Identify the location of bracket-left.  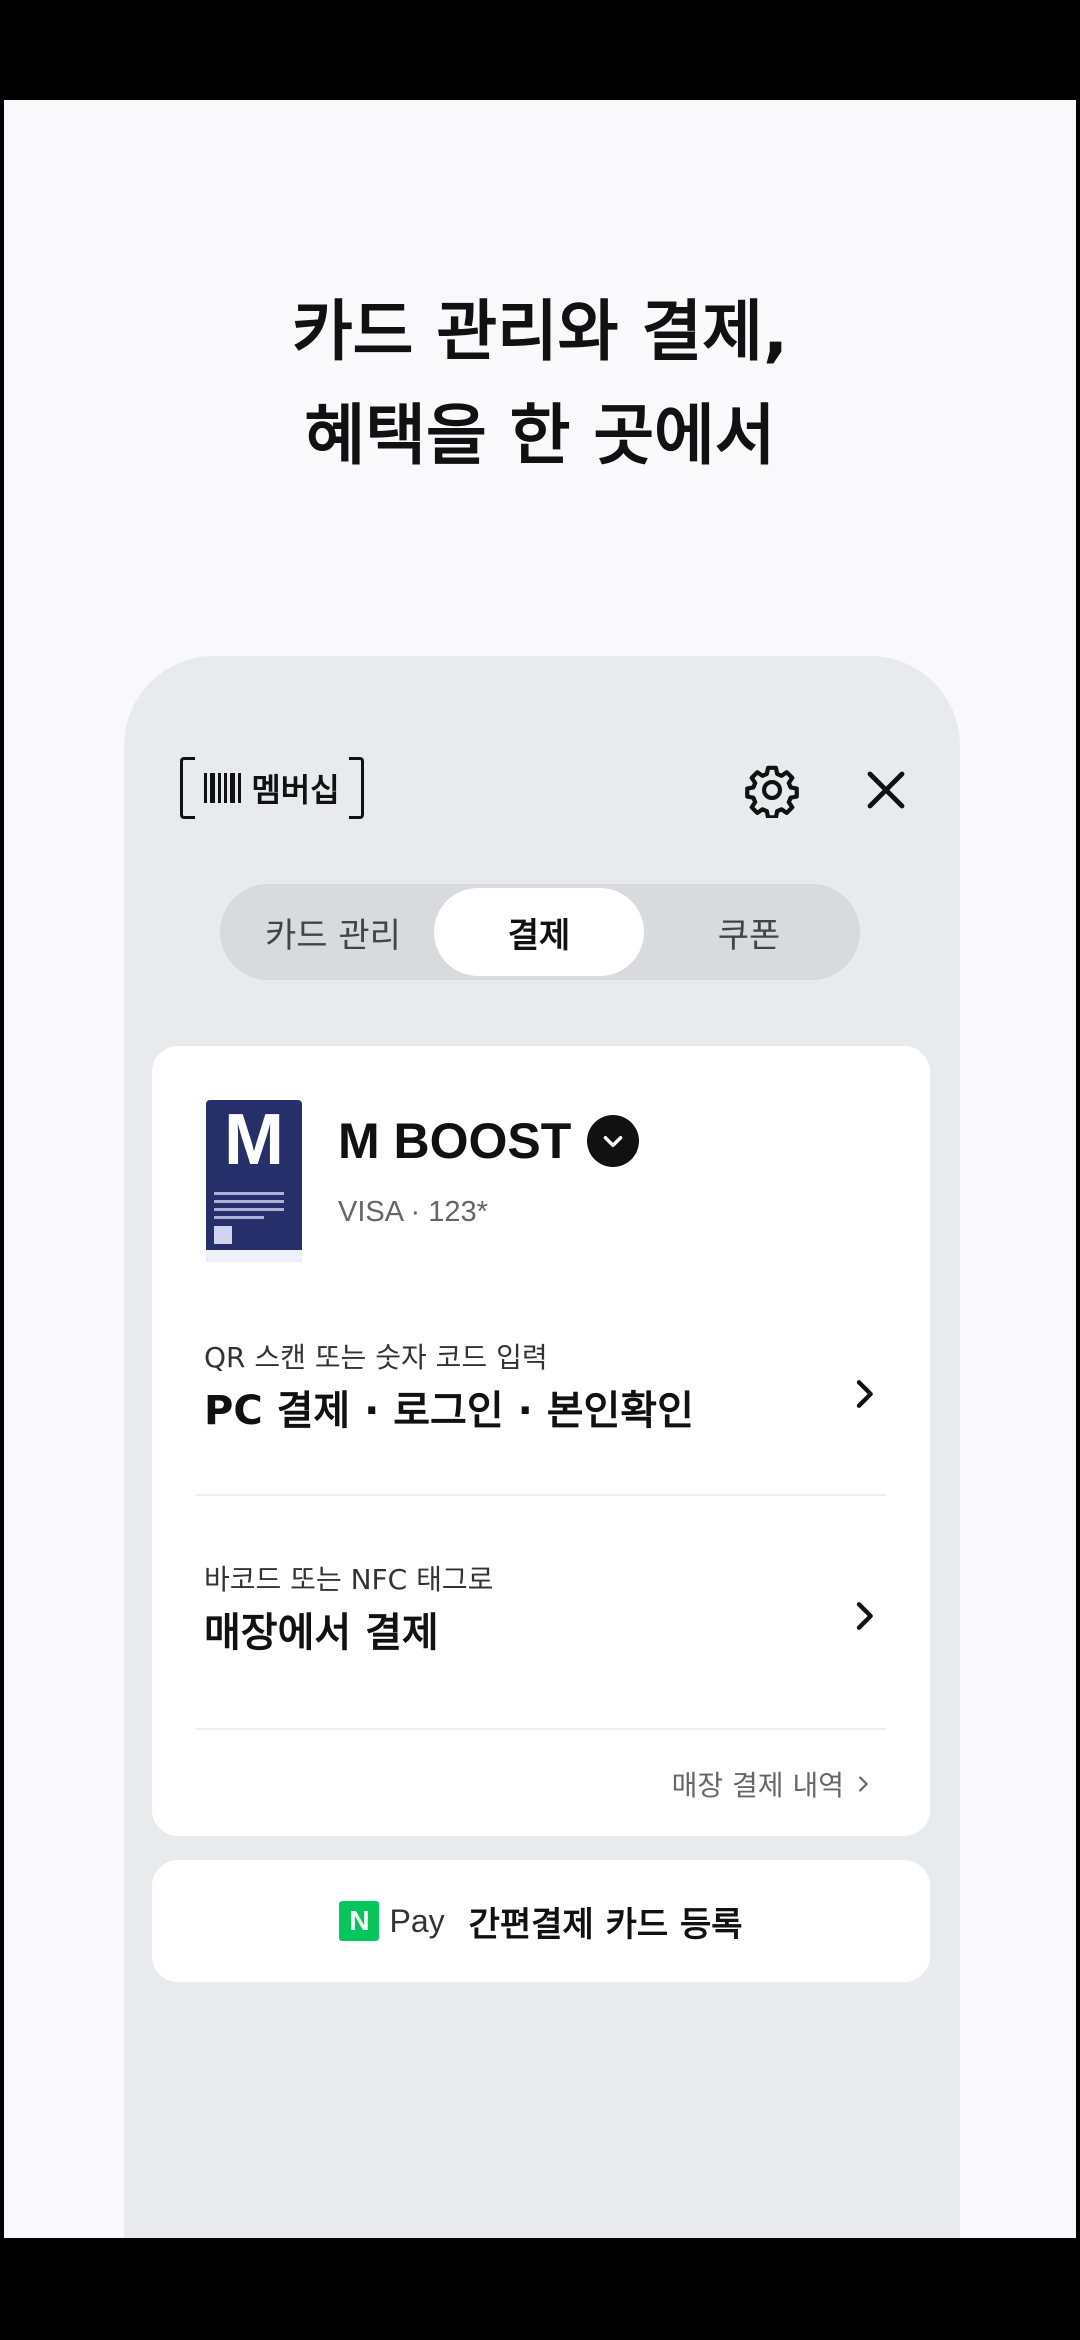
(187, 788).